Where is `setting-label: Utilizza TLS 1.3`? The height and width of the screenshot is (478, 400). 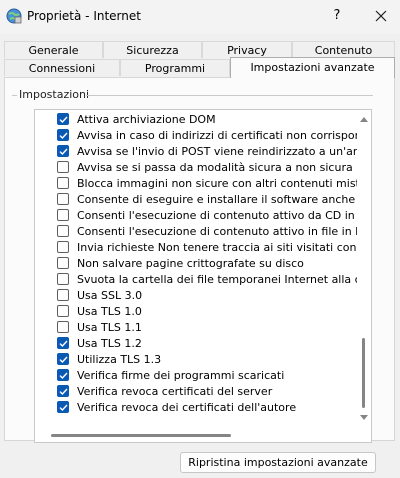 setting-label: Utilizza TLS 1.3 is located at coordinates (119, 359).